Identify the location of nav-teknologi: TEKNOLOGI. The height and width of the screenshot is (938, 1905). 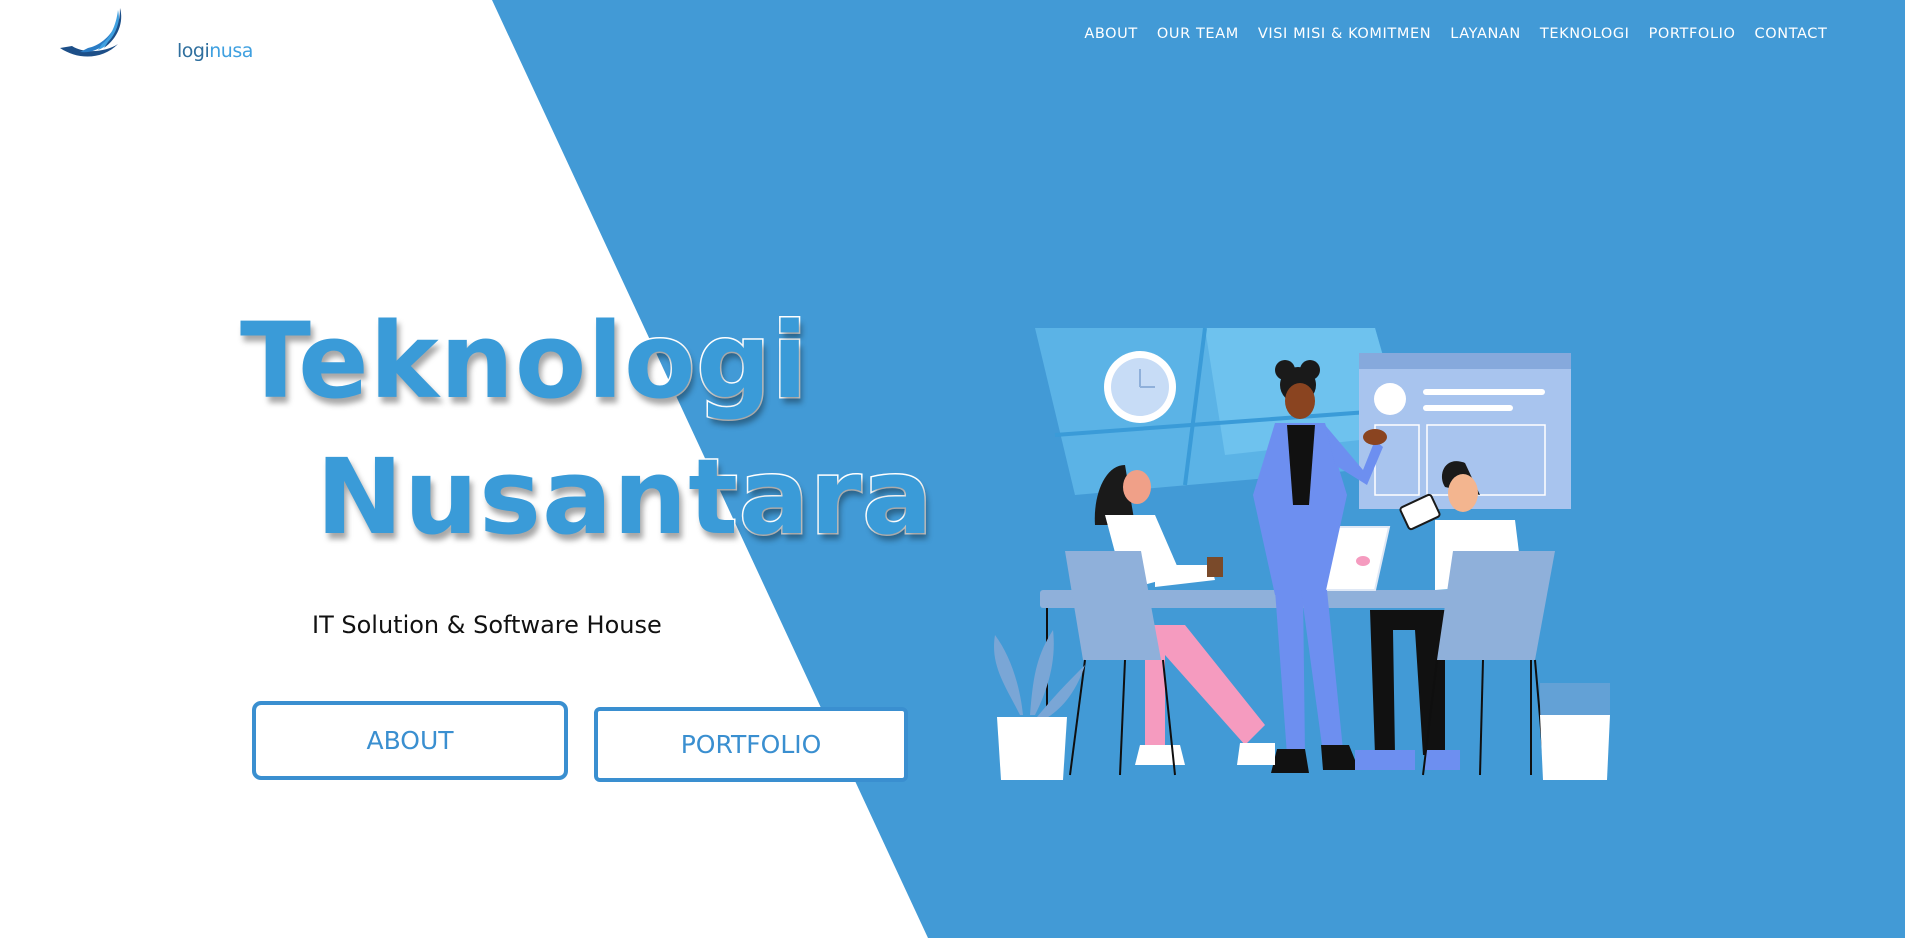
(1584, 34).